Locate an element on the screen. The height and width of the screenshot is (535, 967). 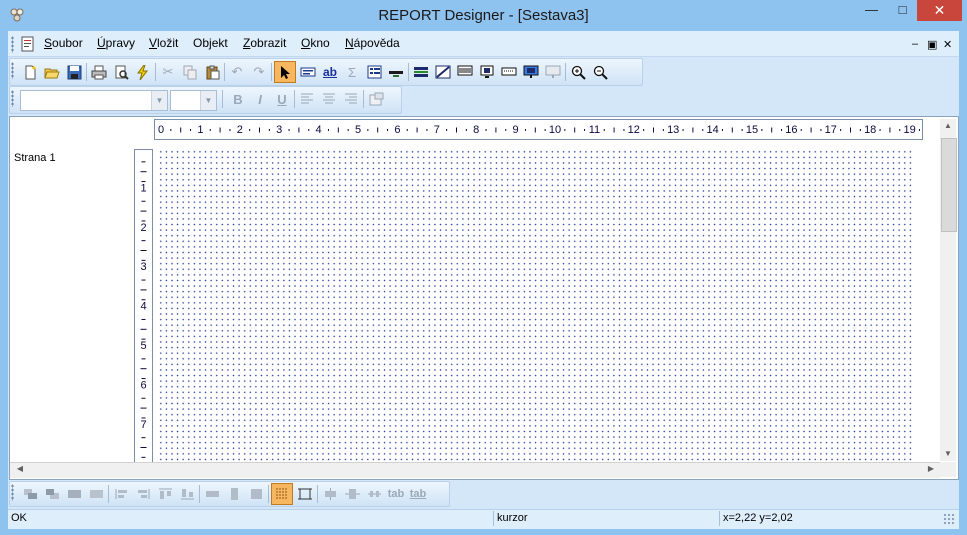
ruler-mark-h: 3 is located at coordinates (279, 130).